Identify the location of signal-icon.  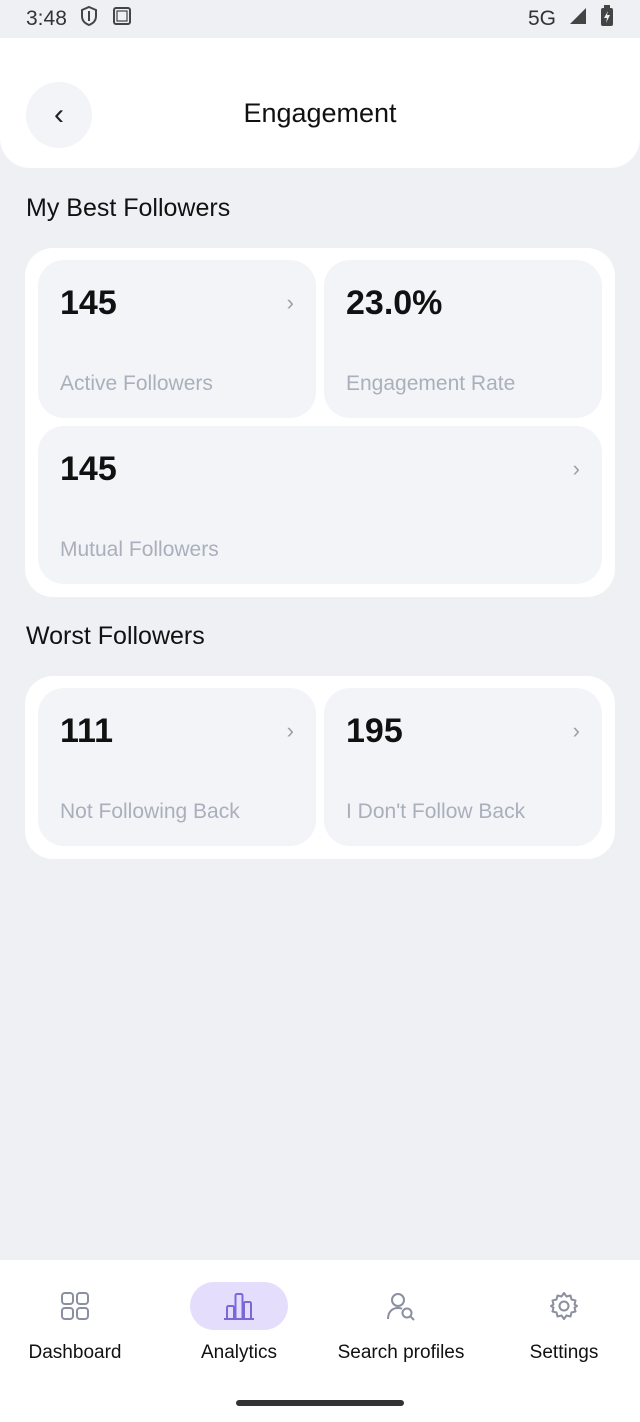
(578, 19).